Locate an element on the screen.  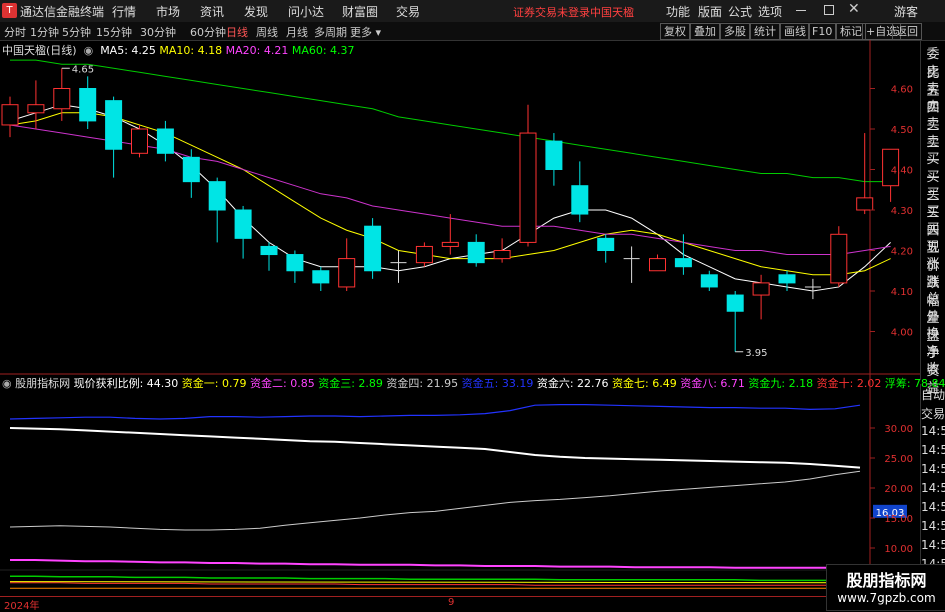
period-tab-9: 多周期 is located at coordinates (330, 32).